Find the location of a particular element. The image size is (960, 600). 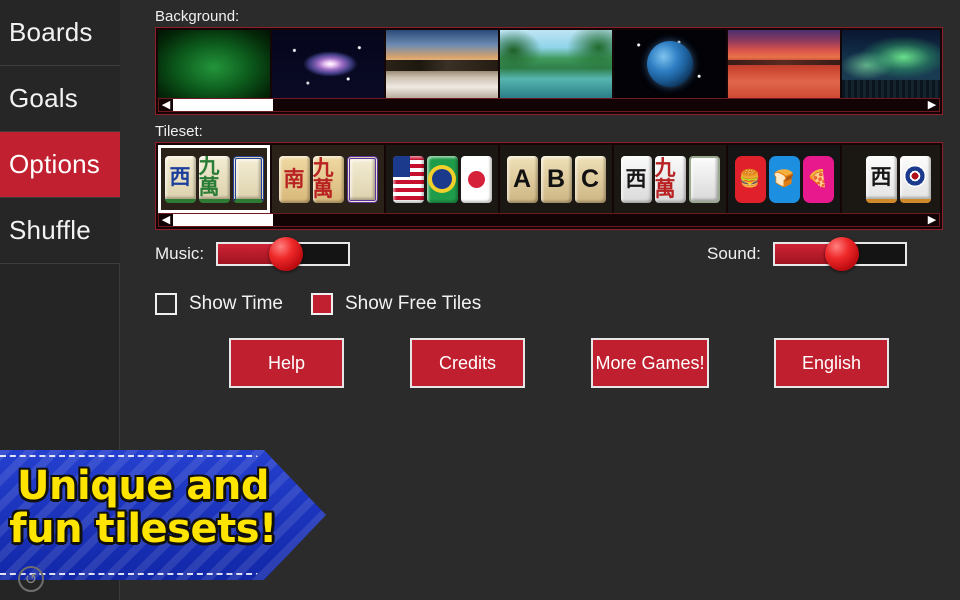

tileset-label: Tileset: is located at coordinates (179, 131).